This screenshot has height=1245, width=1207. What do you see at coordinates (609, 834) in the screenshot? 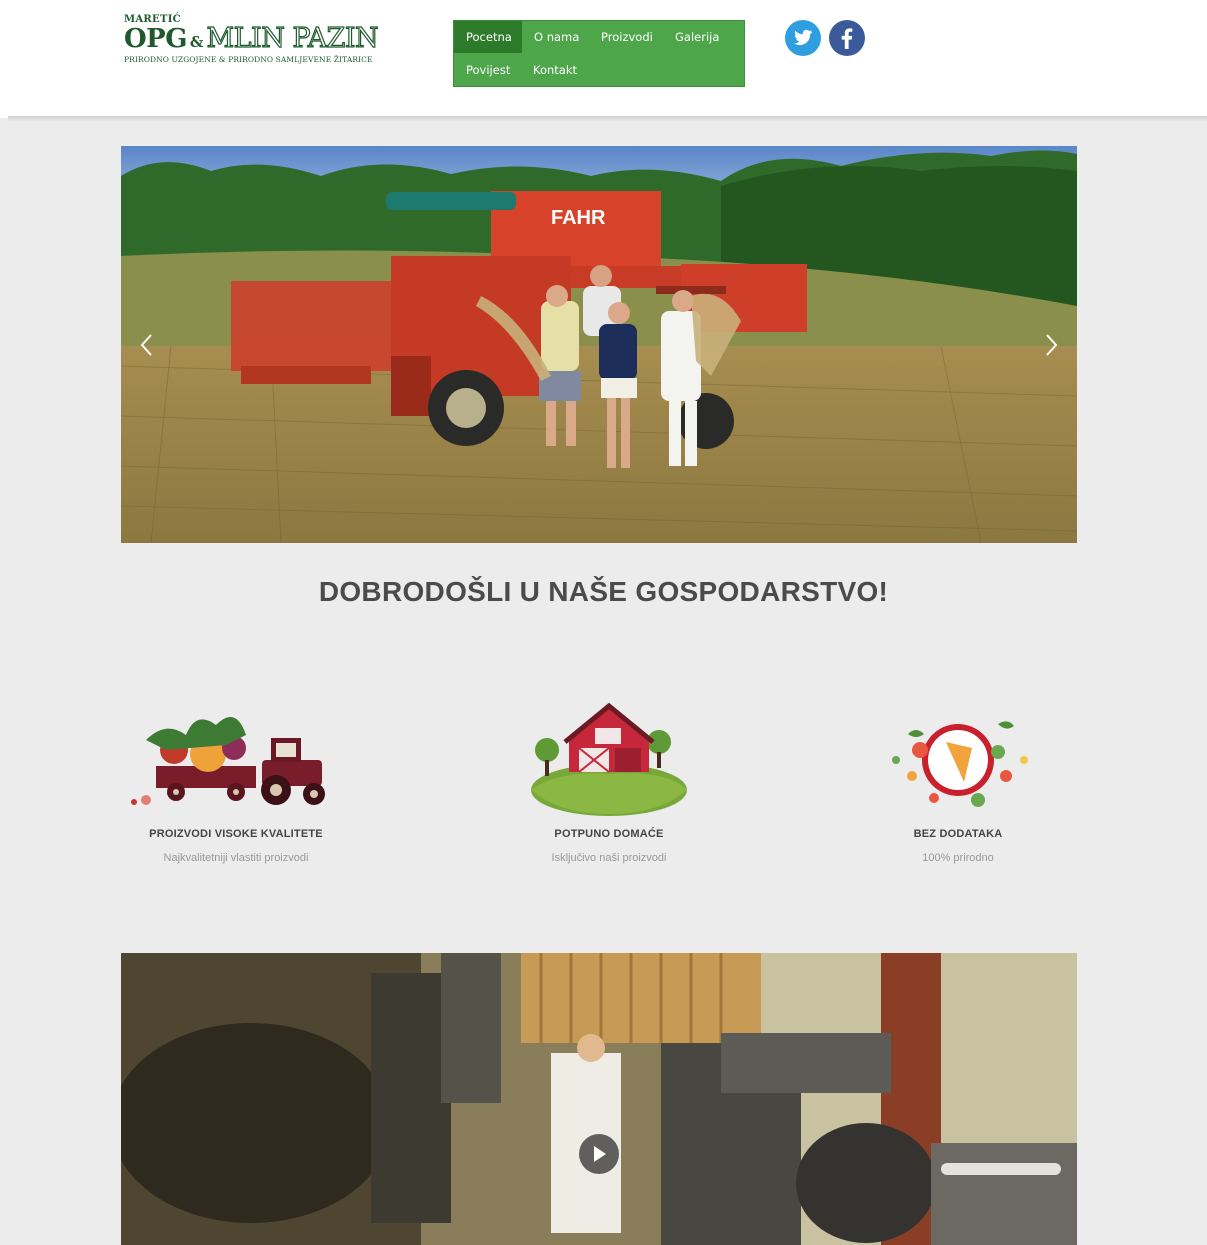
I see `feature-title: POTPUNO DOMAĆE` at bounding box center [609, 834].